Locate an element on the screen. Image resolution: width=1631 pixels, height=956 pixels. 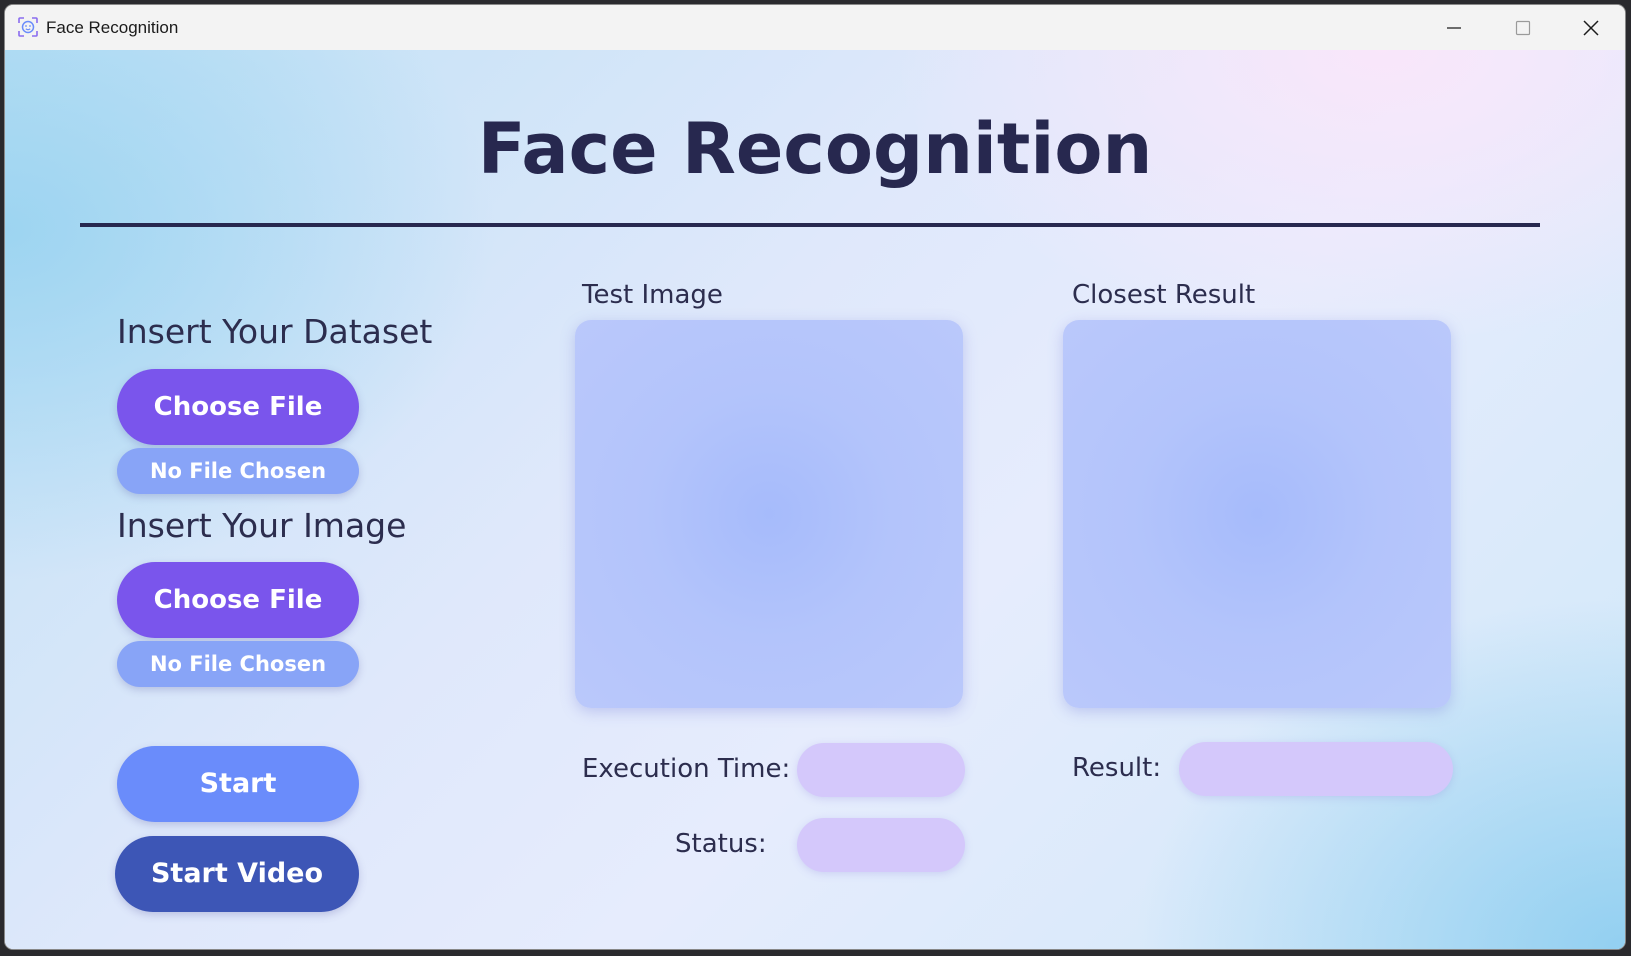
face-scan-icon is located at coordinates (28, 27).